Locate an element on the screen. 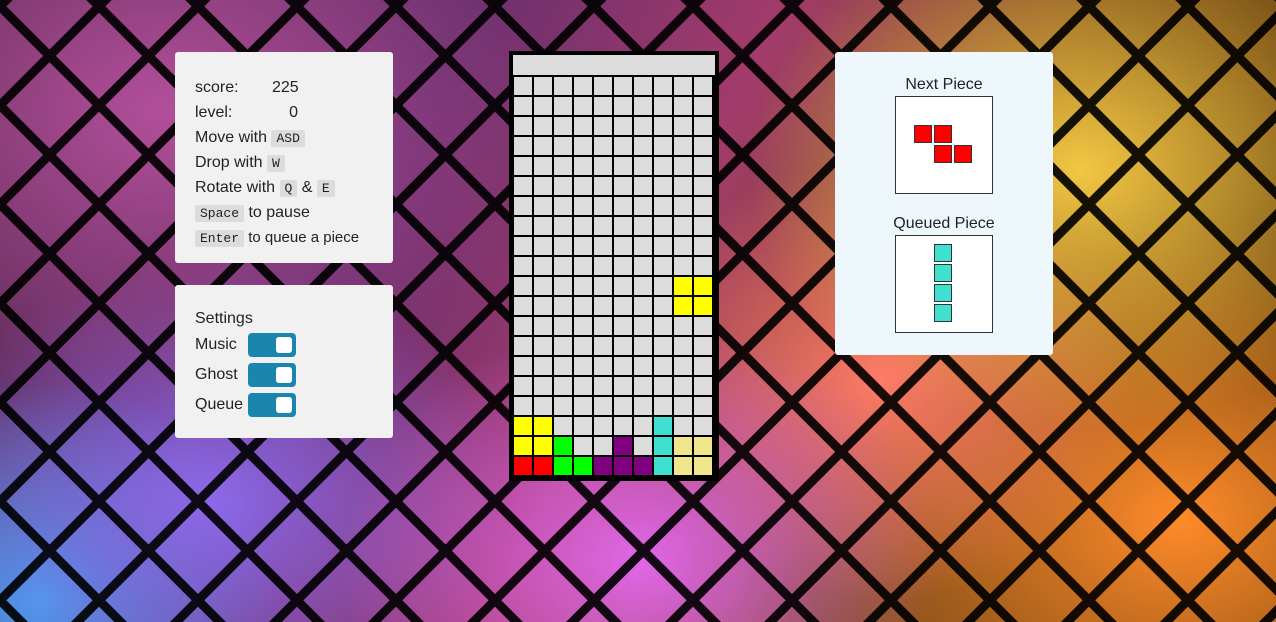  music-toggle is located at coordinates (272, 345).